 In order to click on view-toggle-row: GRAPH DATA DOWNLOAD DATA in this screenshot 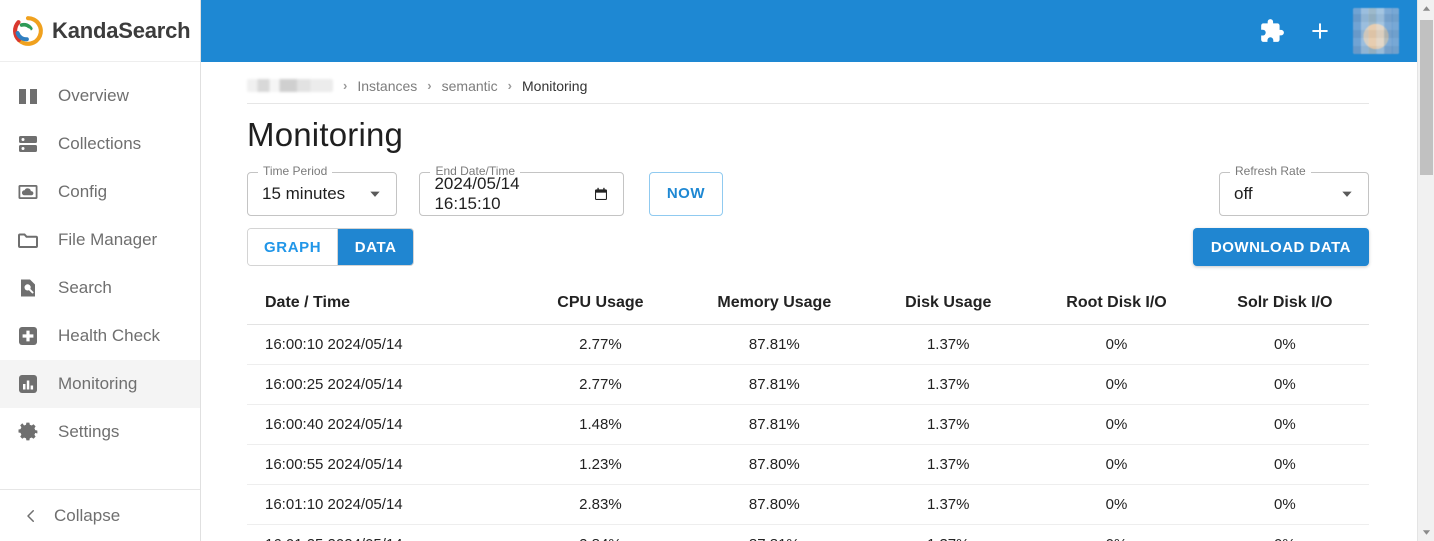, I will do `click(832, 248)`.